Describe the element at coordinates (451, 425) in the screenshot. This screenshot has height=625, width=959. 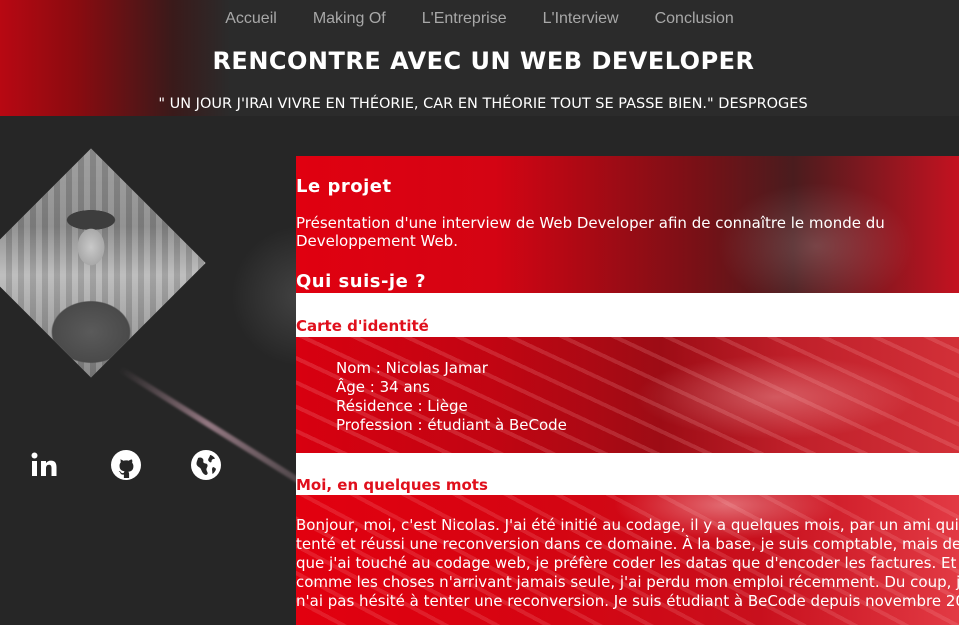
I see `identity-item-profession: Profession : étudiant à BeCode` at that location.